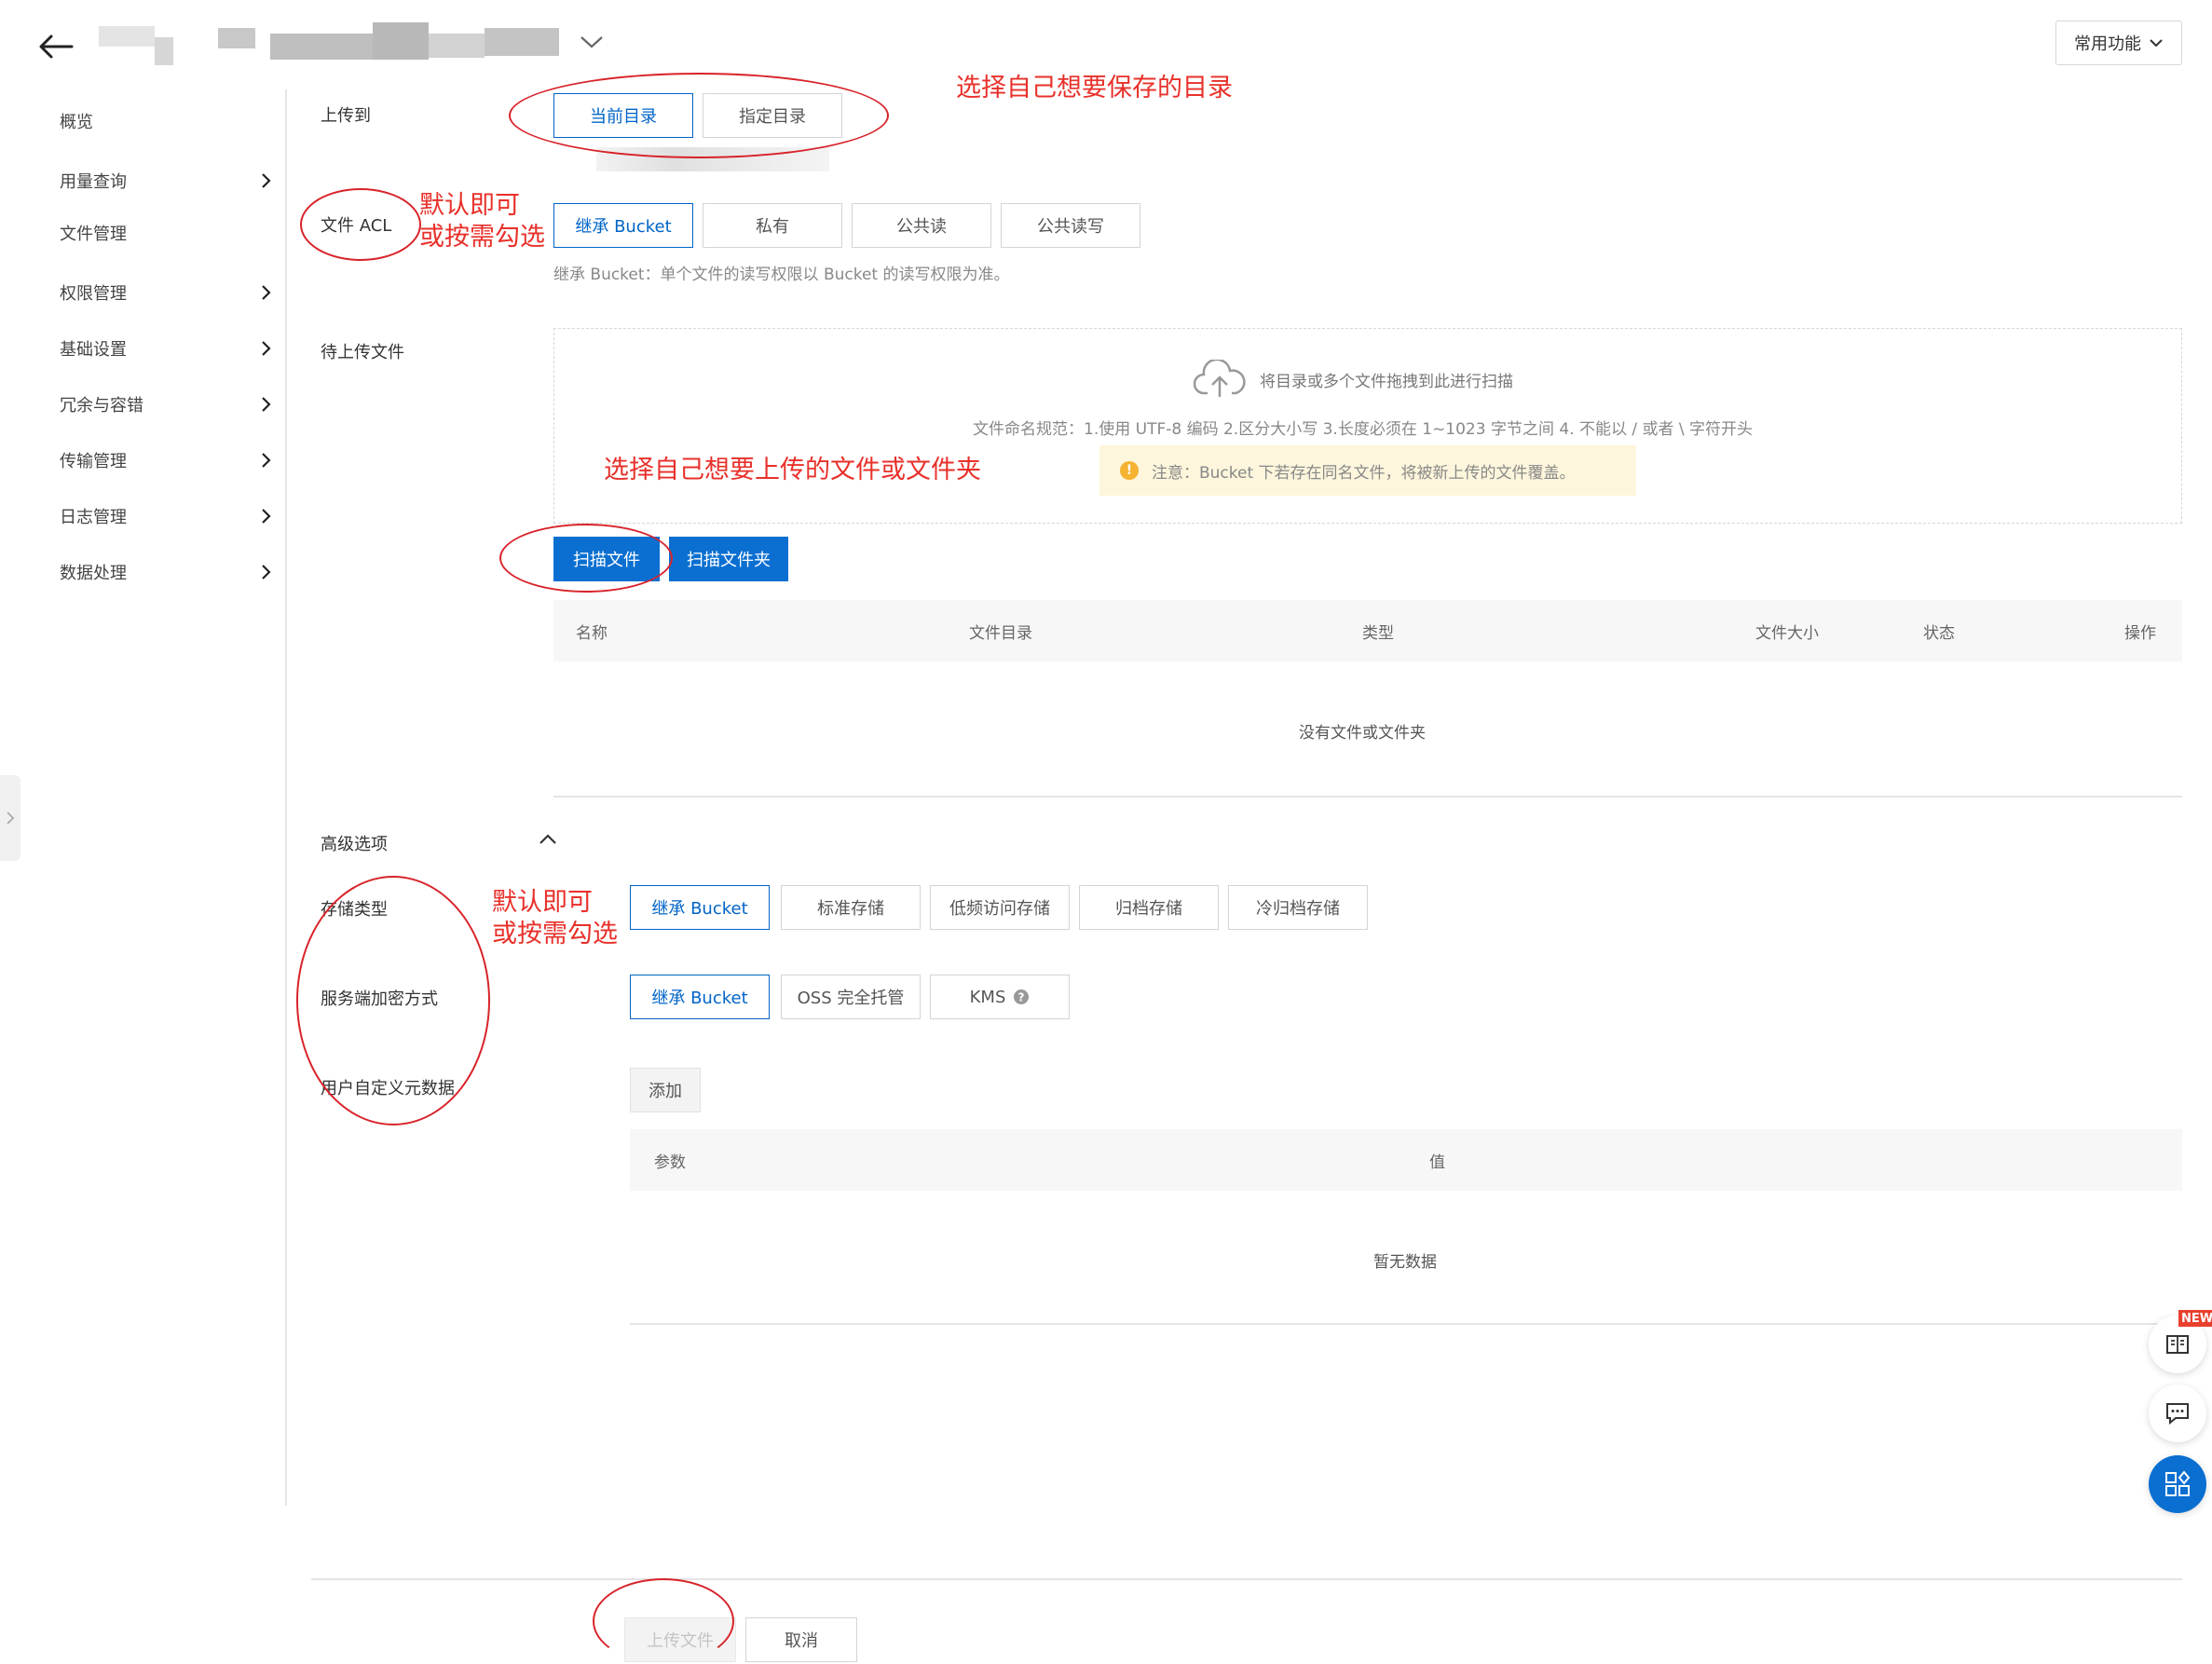  I want to click on annotation-acl-line2: 或按需勾选, so click(482, 238).